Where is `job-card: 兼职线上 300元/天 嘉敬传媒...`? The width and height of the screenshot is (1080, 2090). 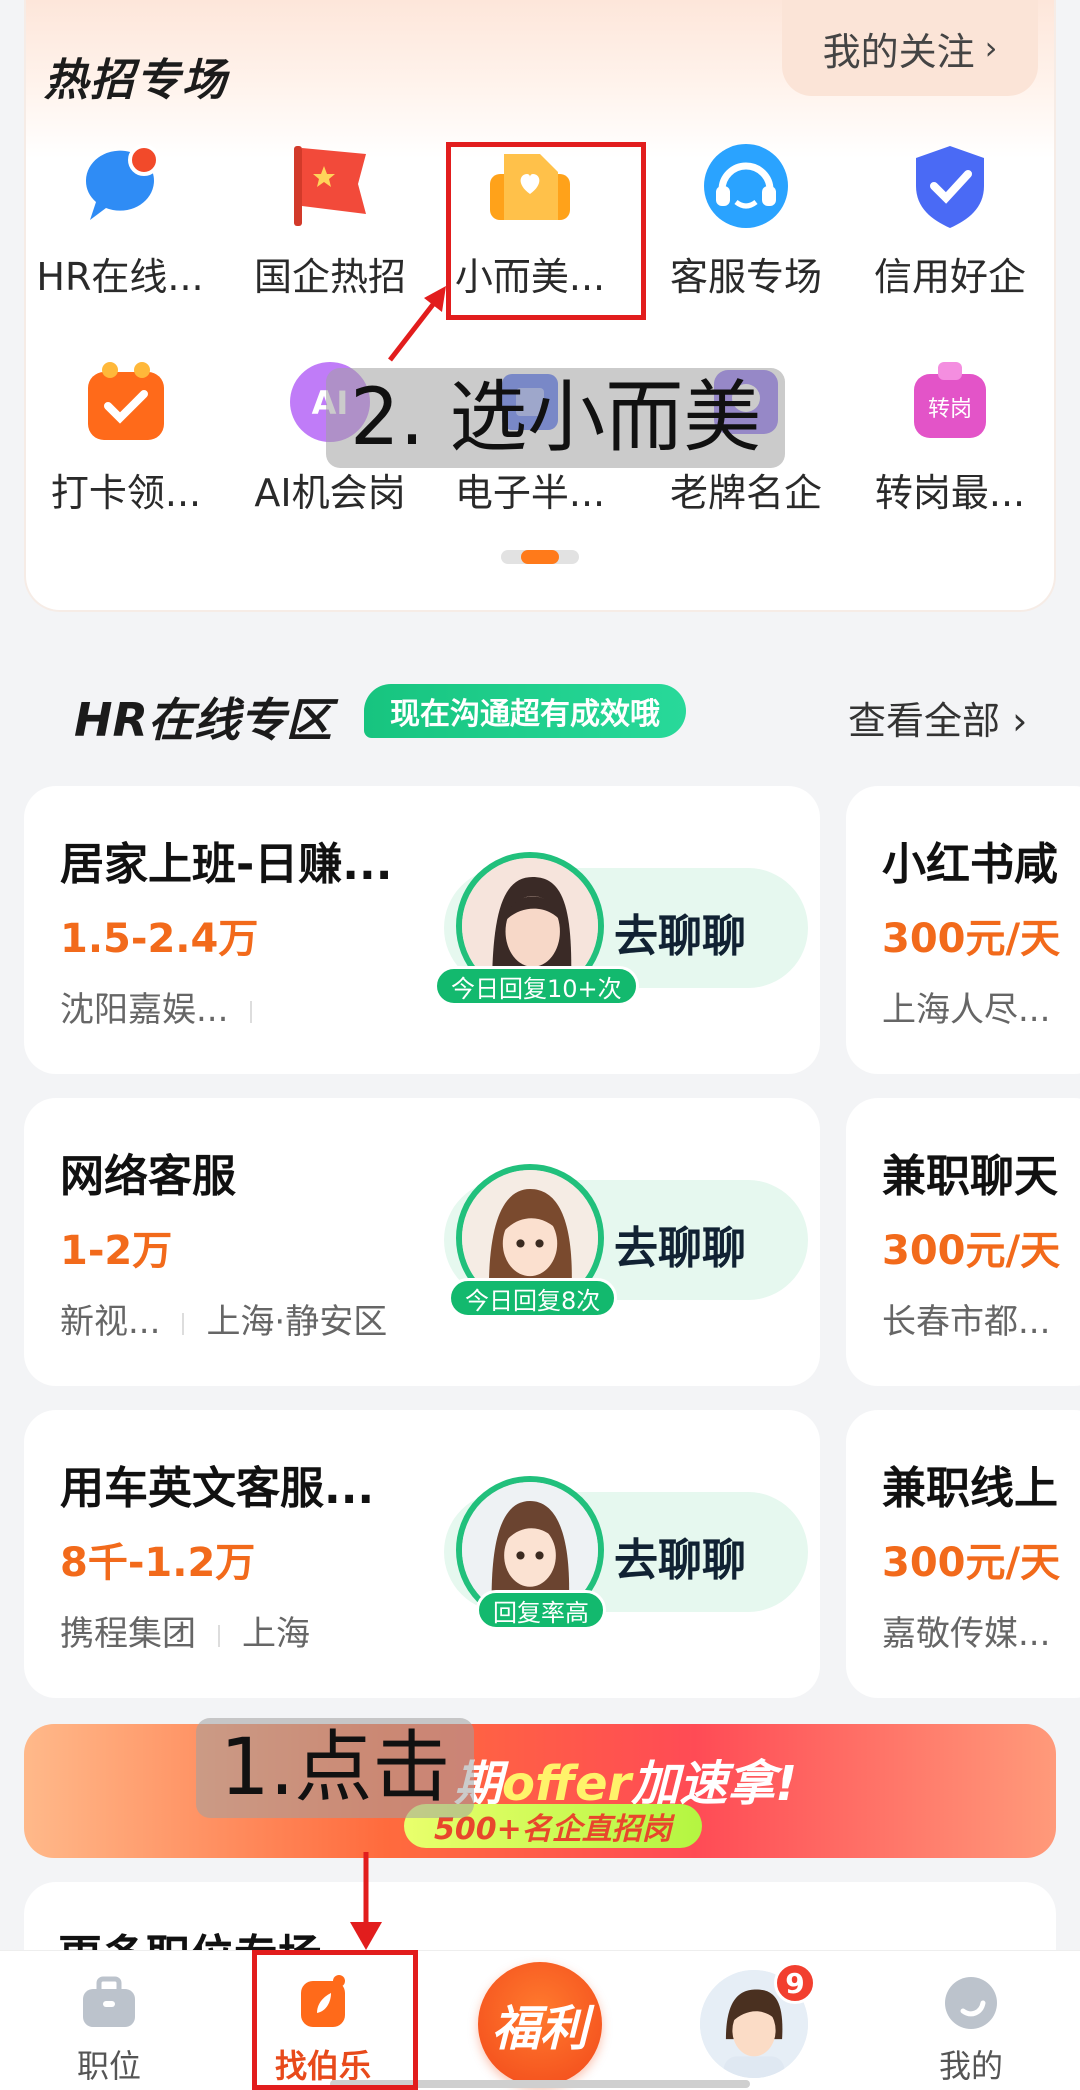 job-card: 兼职线上 300元/天 嘉敬传媒... is located at coordinates (963, 1554).